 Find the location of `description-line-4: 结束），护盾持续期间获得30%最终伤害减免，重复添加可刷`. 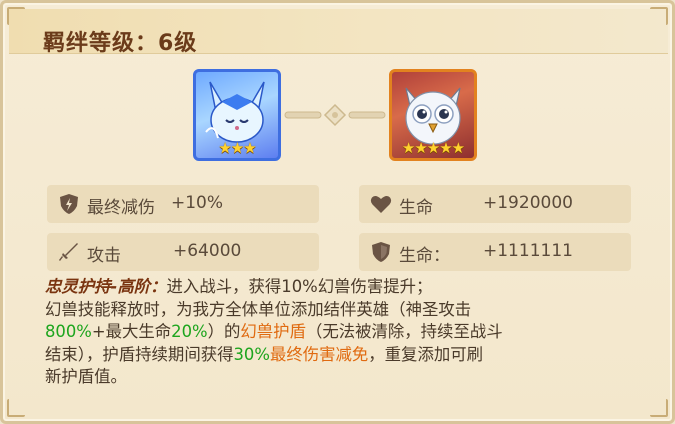

description-line-4: 结束），护盾持续期间获得30%最终伤害减免，重复添加可刷 is located at coordinates (345, 355).